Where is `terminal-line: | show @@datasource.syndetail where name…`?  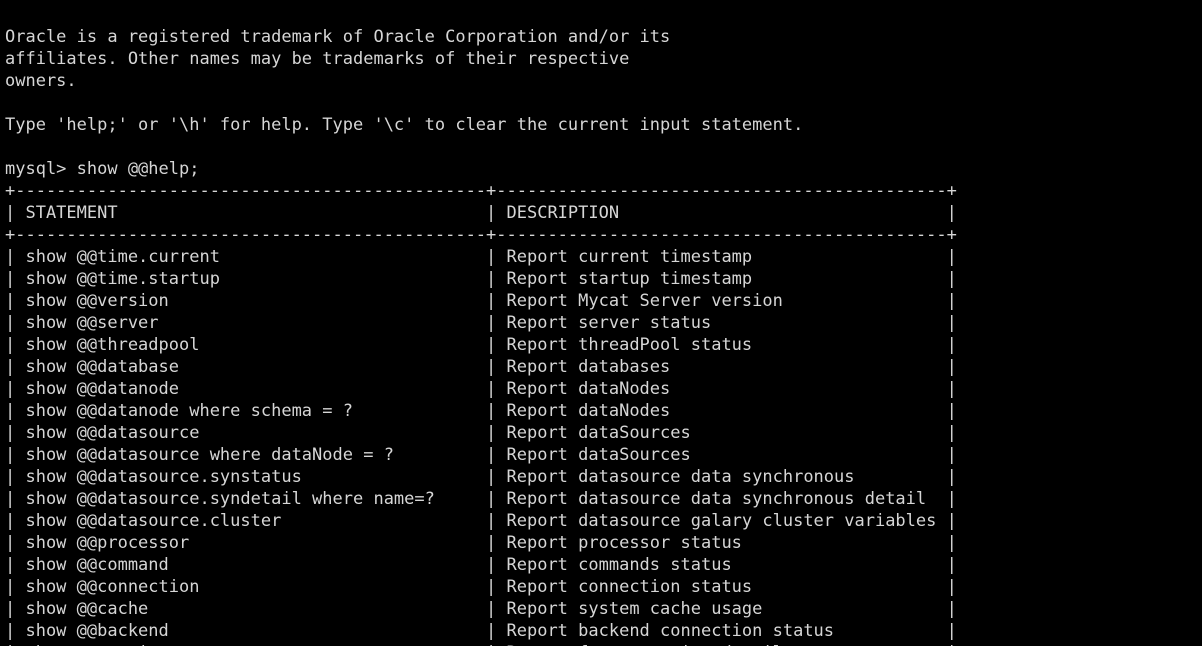 terminal-line: | show @@datasource.syndetail where name… is located at coordinates (481, 499).